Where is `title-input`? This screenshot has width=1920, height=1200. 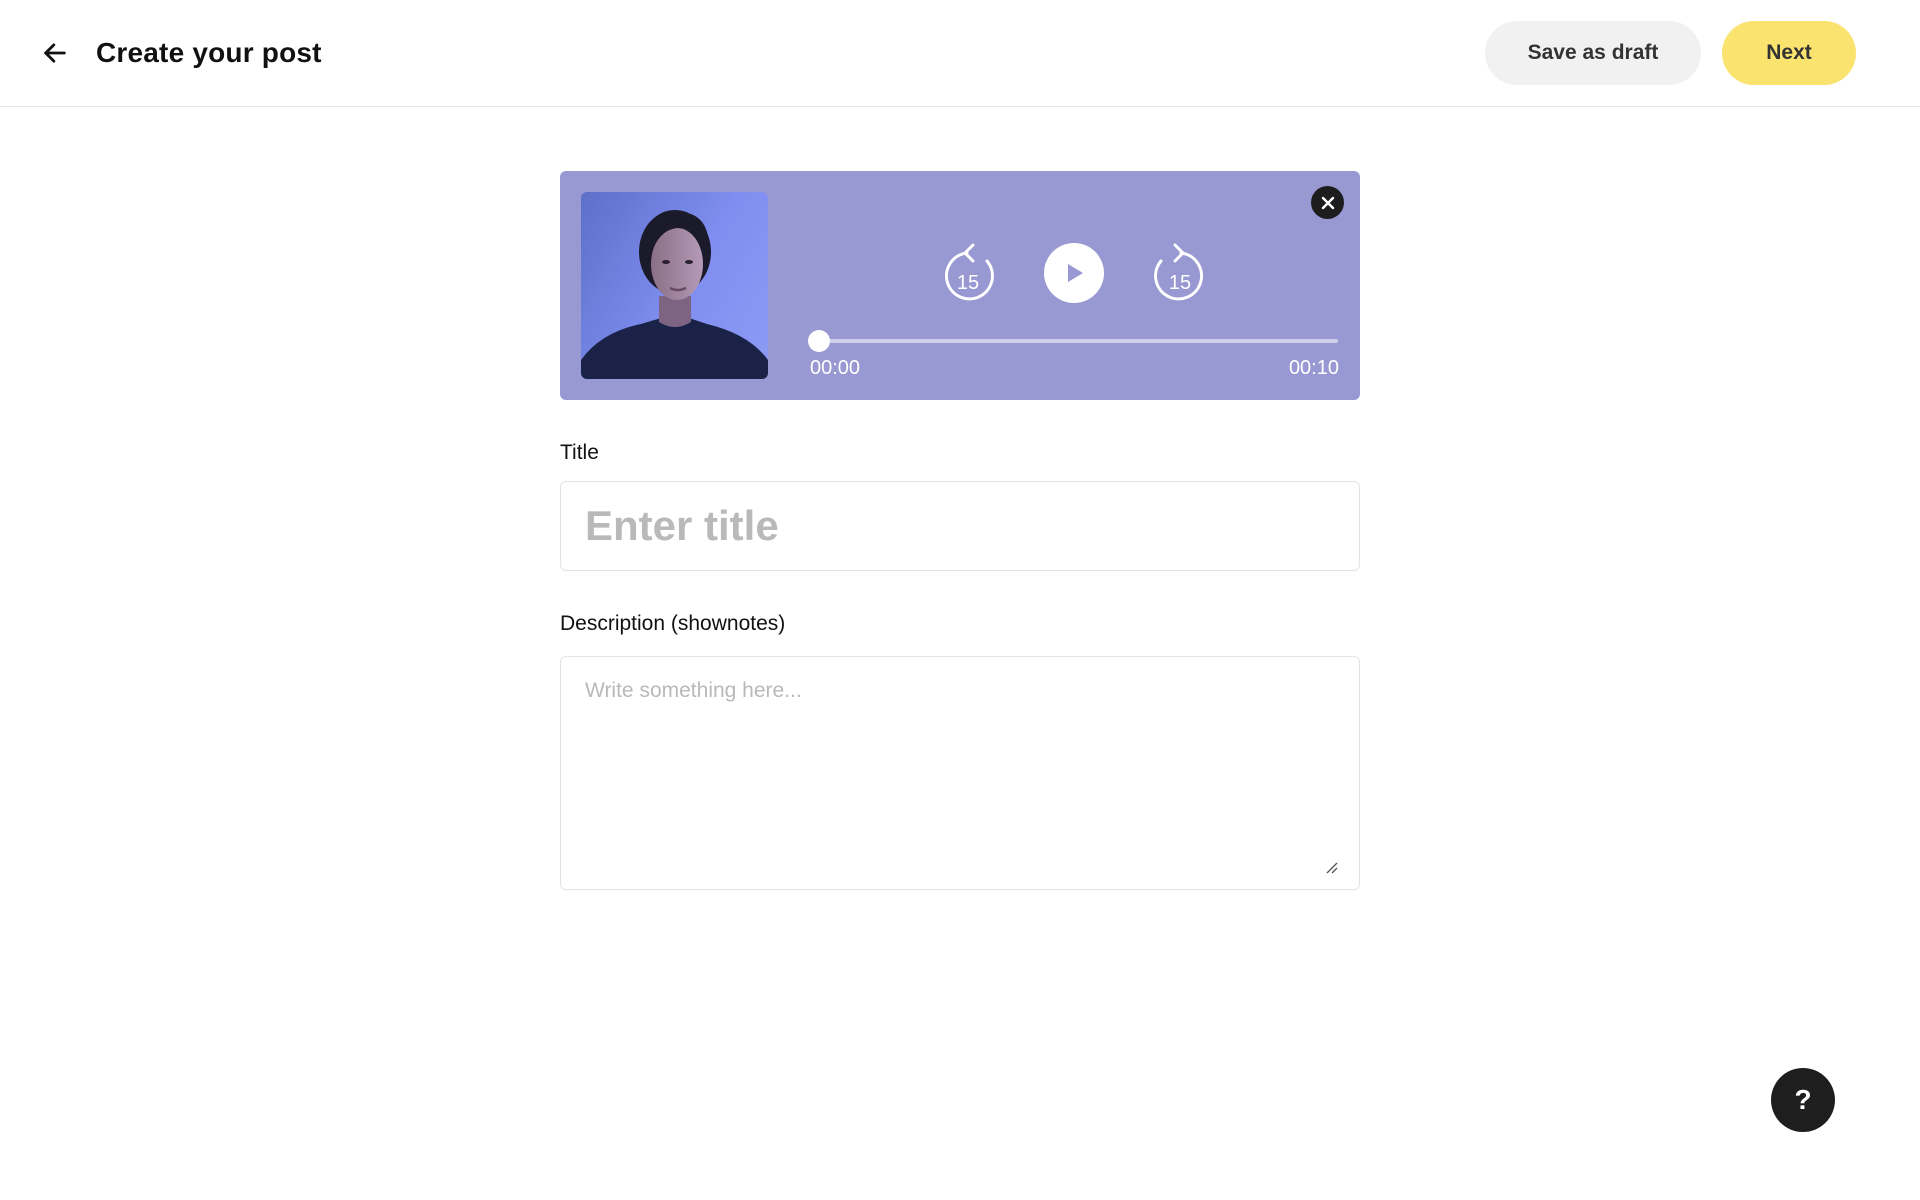 title-input is located at coordinates (960, 526).